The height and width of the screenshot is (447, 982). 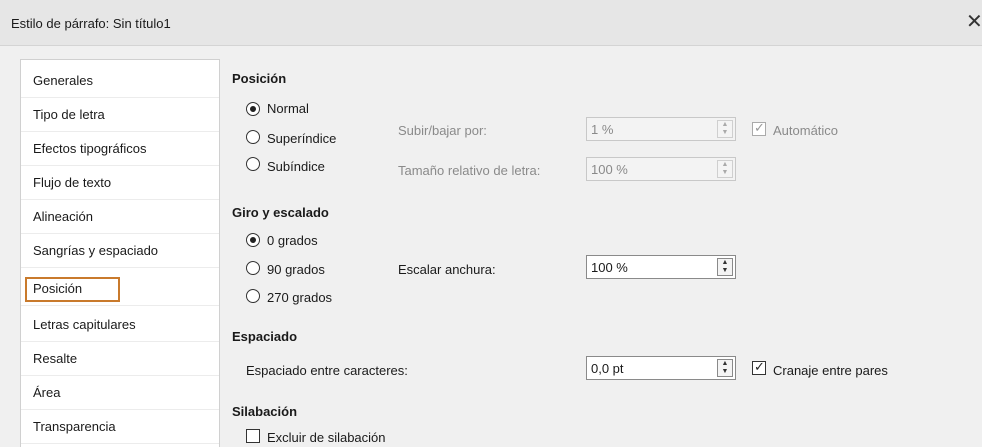 I want to click on pair-kerning-checkbox: ✓, so click(x=759, y=367).